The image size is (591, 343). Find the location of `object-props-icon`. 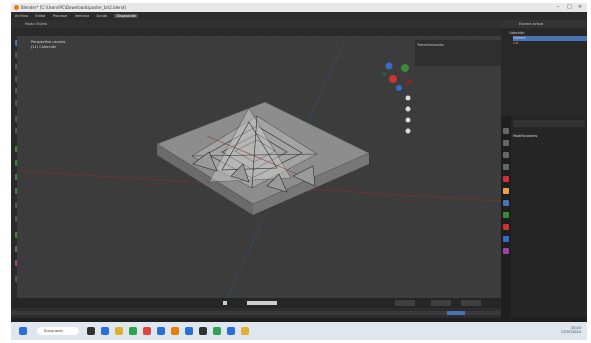

object-props-icon is located at coordinates (506, 191).